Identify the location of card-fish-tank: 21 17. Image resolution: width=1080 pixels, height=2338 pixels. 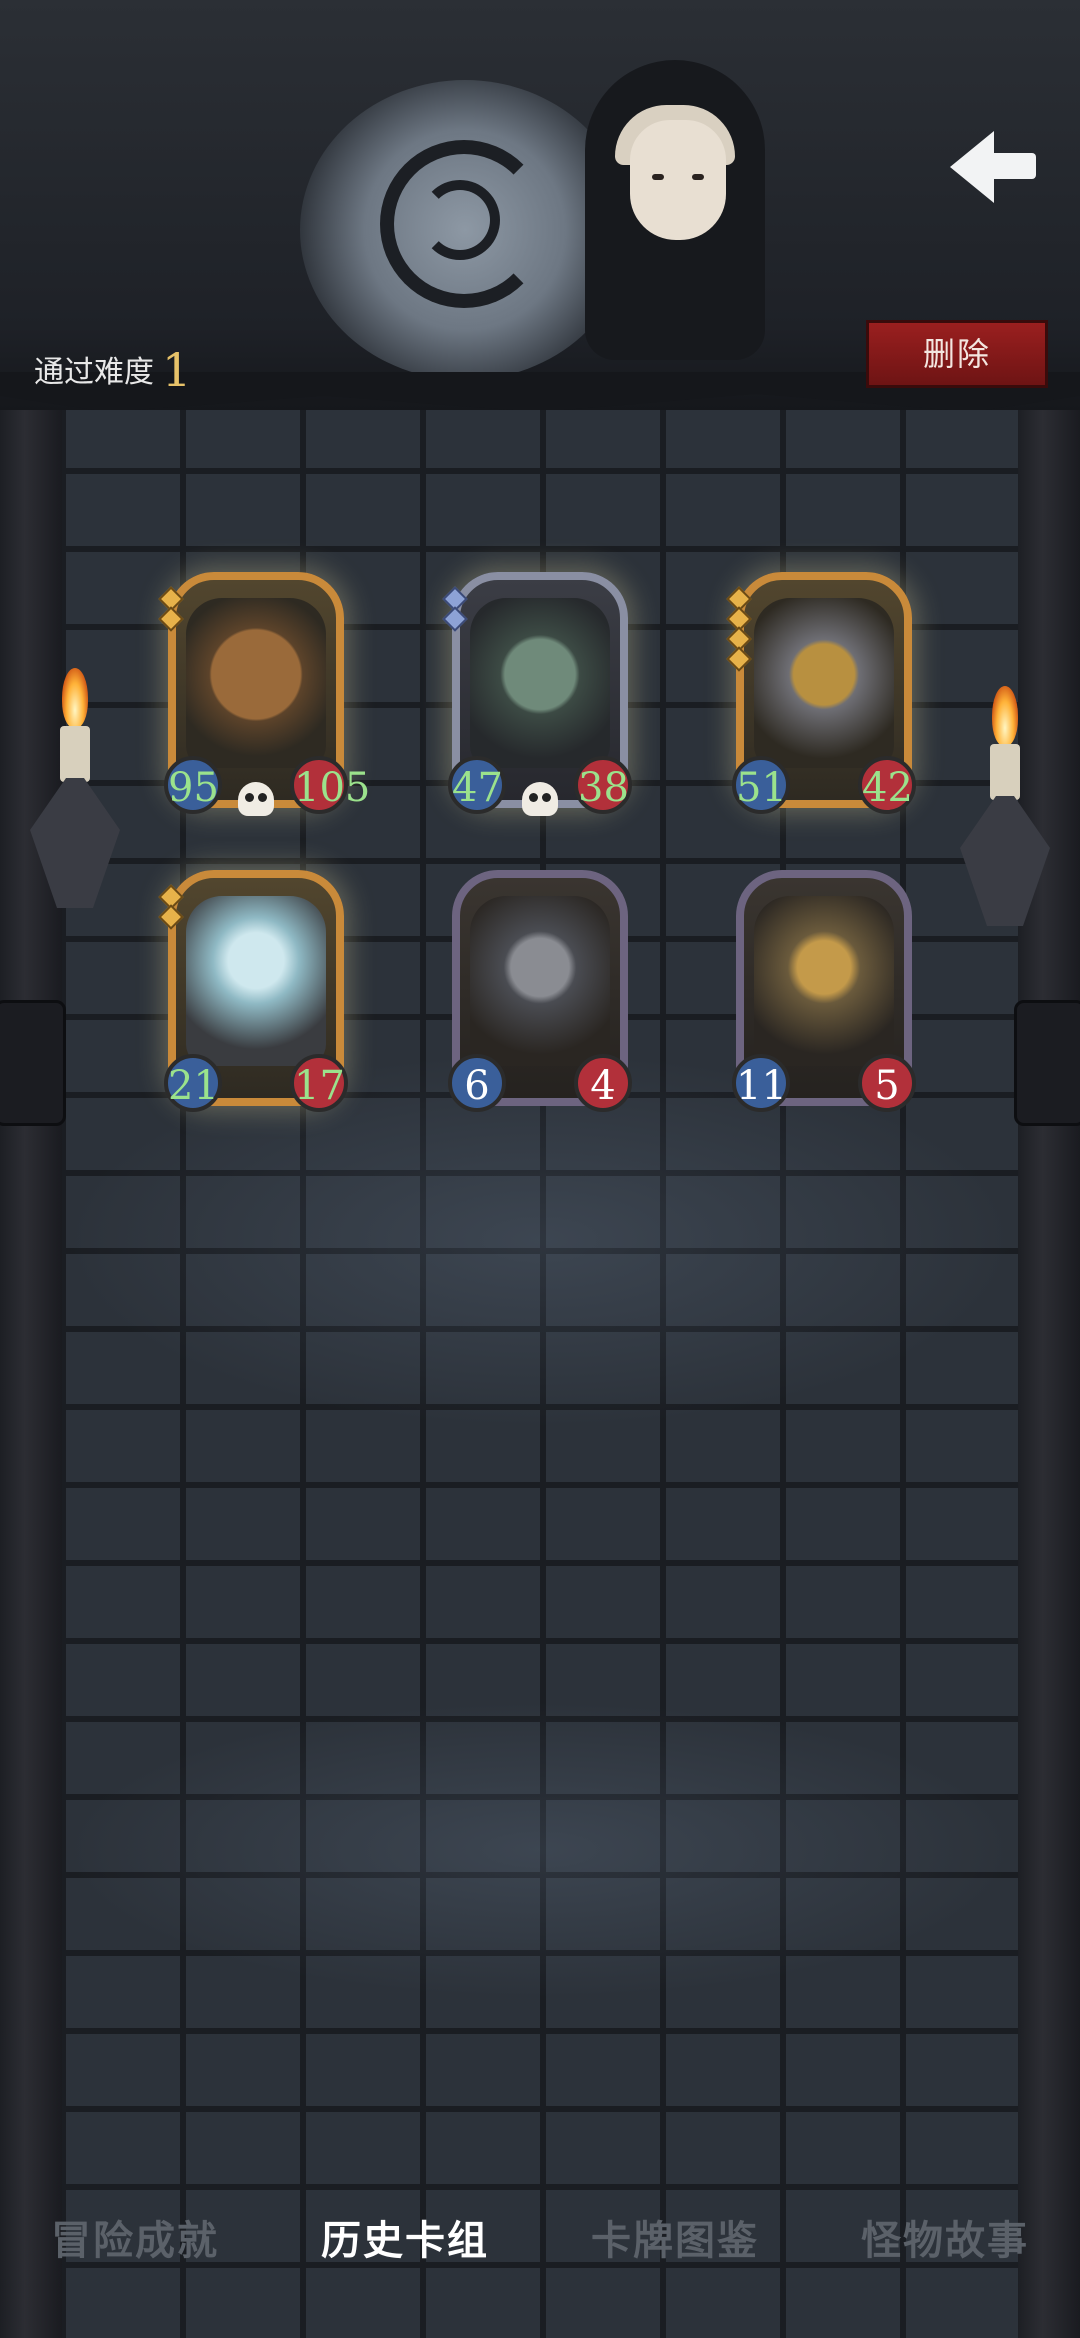
(253, 991).